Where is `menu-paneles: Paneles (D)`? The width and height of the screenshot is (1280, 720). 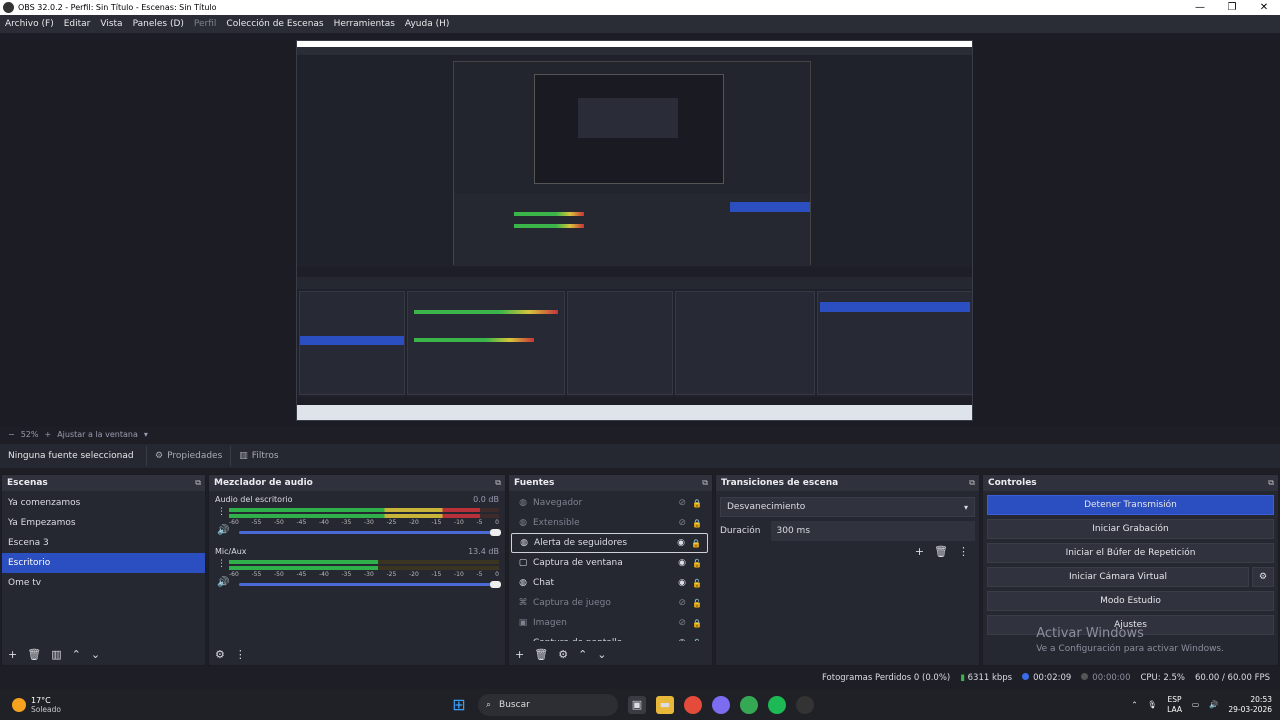 menu-paneles: Paneles (D) is located at coordinates (158, 24).